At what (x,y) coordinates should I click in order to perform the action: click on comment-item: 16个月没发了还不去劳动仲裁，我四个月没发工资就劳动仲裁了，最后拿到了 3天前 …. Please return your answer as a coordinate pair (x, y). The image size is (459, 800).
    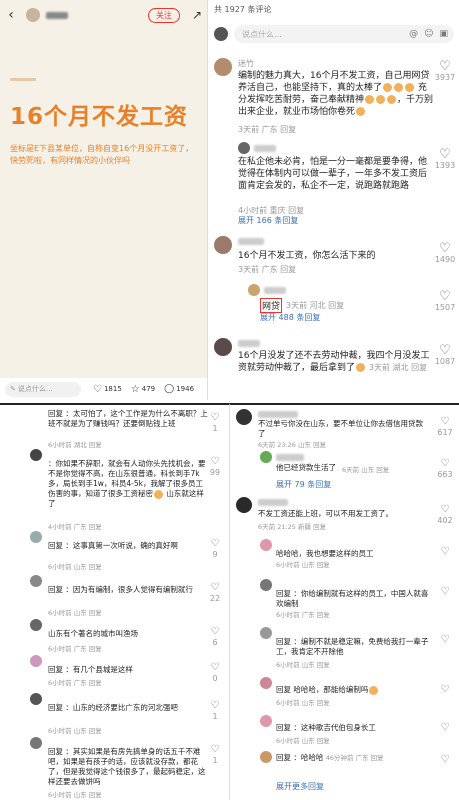
    Looking at the image, I should click on (333, 358).